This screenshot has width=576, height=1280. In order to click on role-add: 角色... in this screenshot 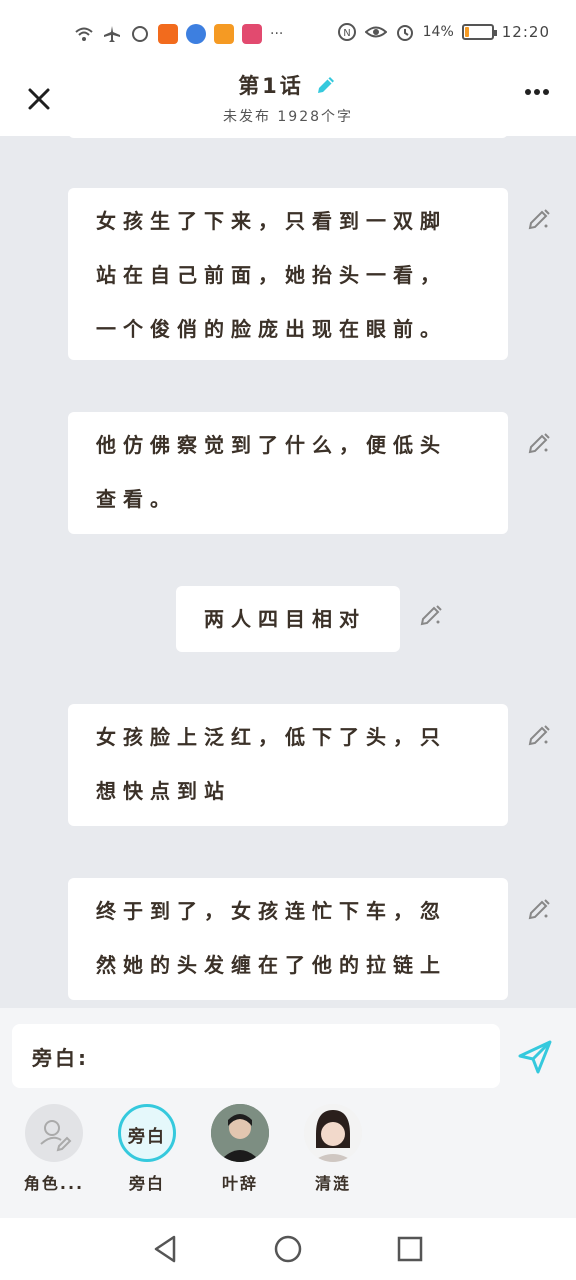, I will do `click(54, 1149)`.